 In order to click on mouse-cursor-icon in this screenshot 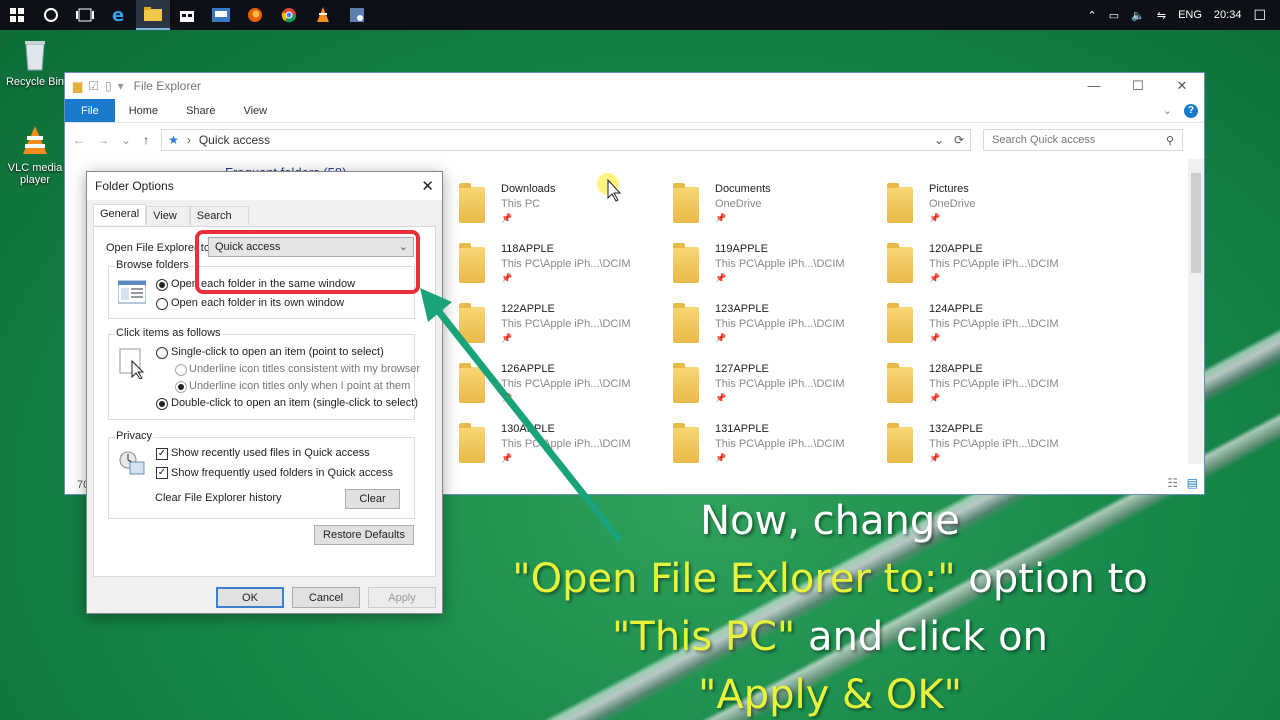, I will do `click(609, 187)`.